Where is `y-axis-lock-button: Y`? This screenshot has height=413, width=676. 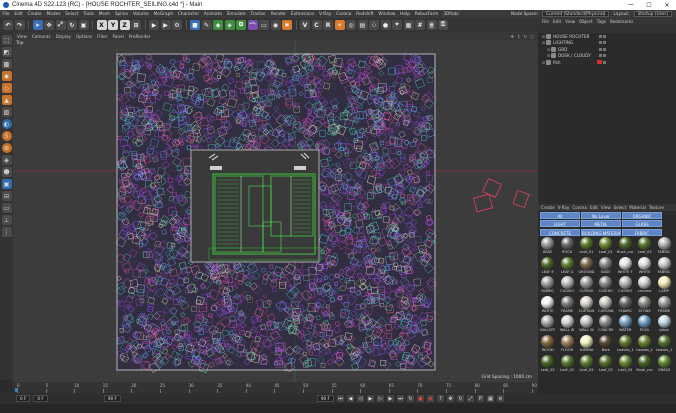 y-axis-lock-button: Y is located at coordinates (113, 25).